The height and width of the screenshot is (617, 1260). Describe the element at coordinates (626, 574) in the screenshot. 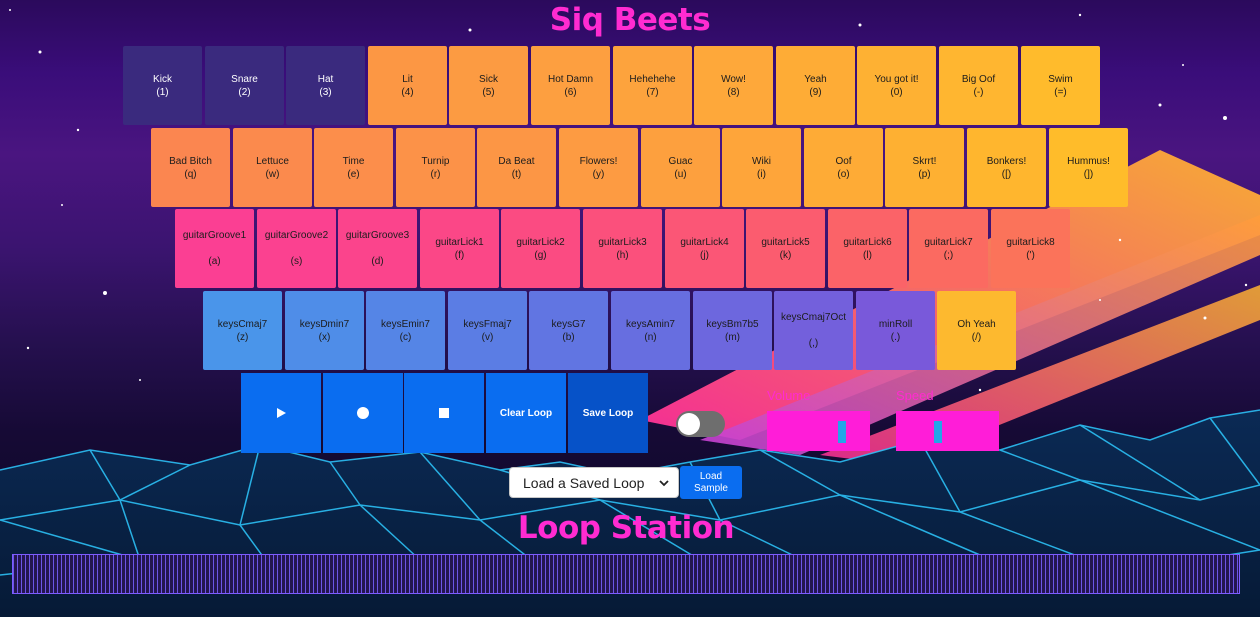

I see `loop-track` at that location.